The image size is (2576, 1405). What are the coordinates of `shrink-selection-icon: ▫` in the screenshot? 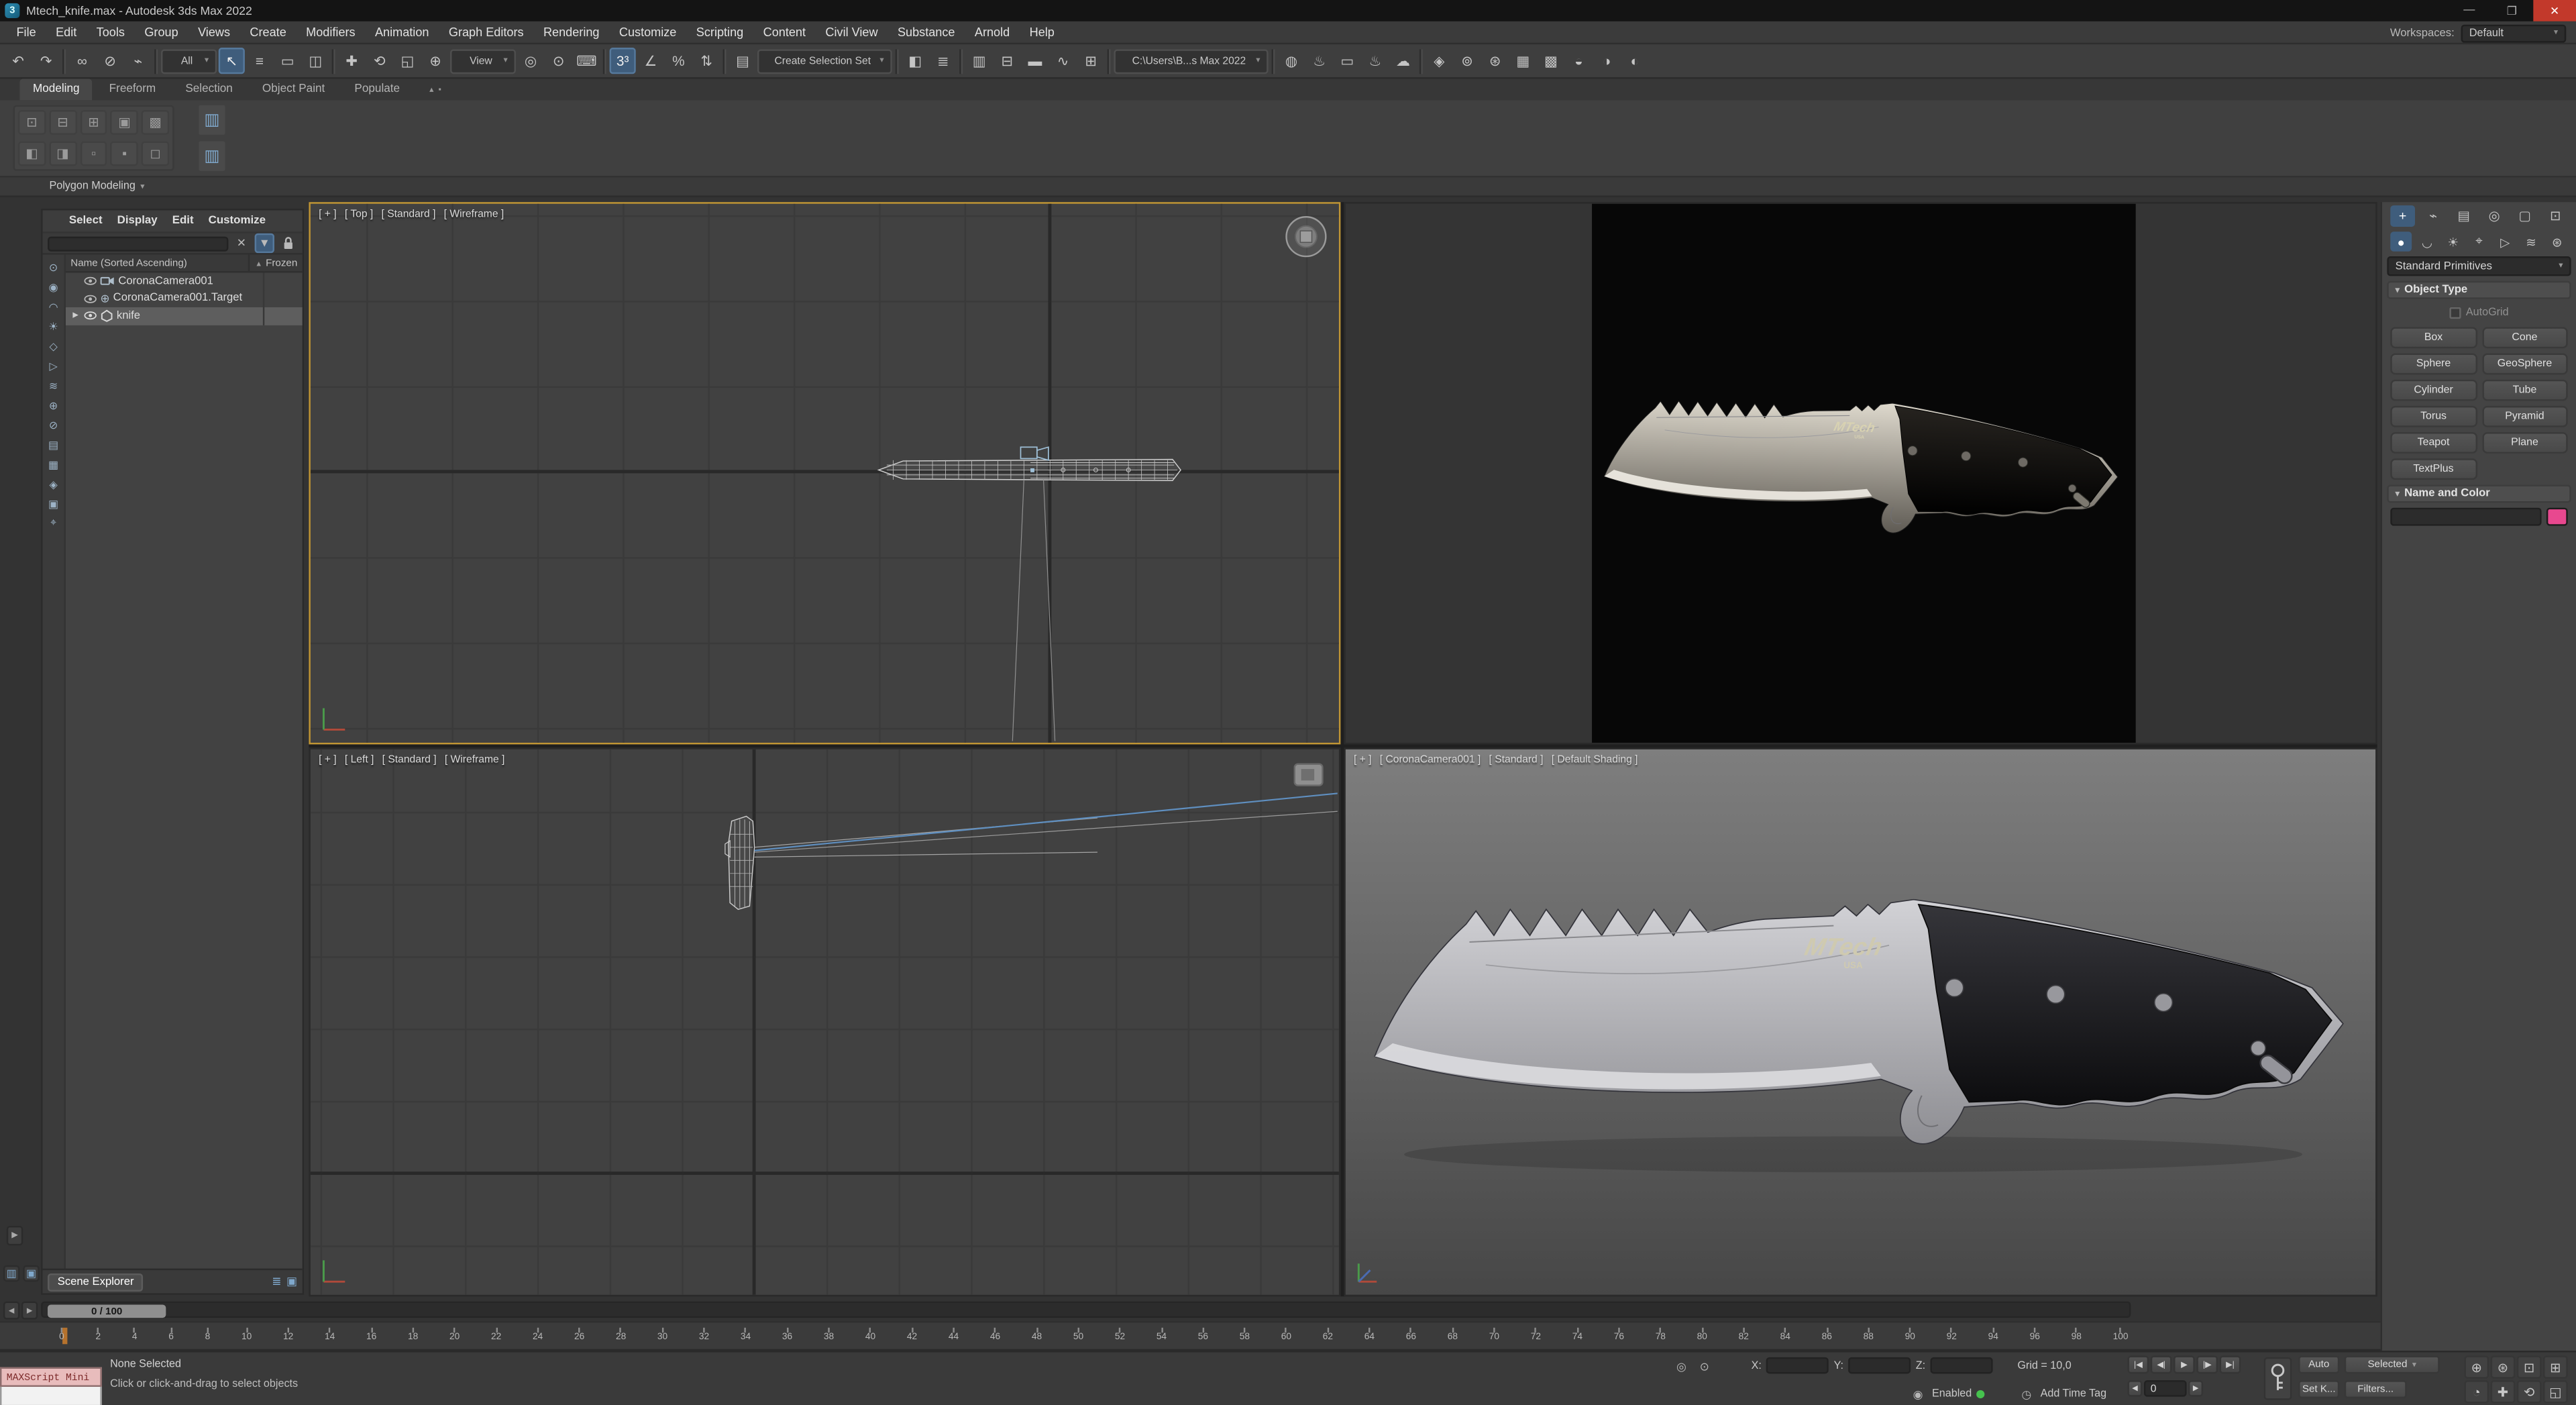 It's located at (94, 153).